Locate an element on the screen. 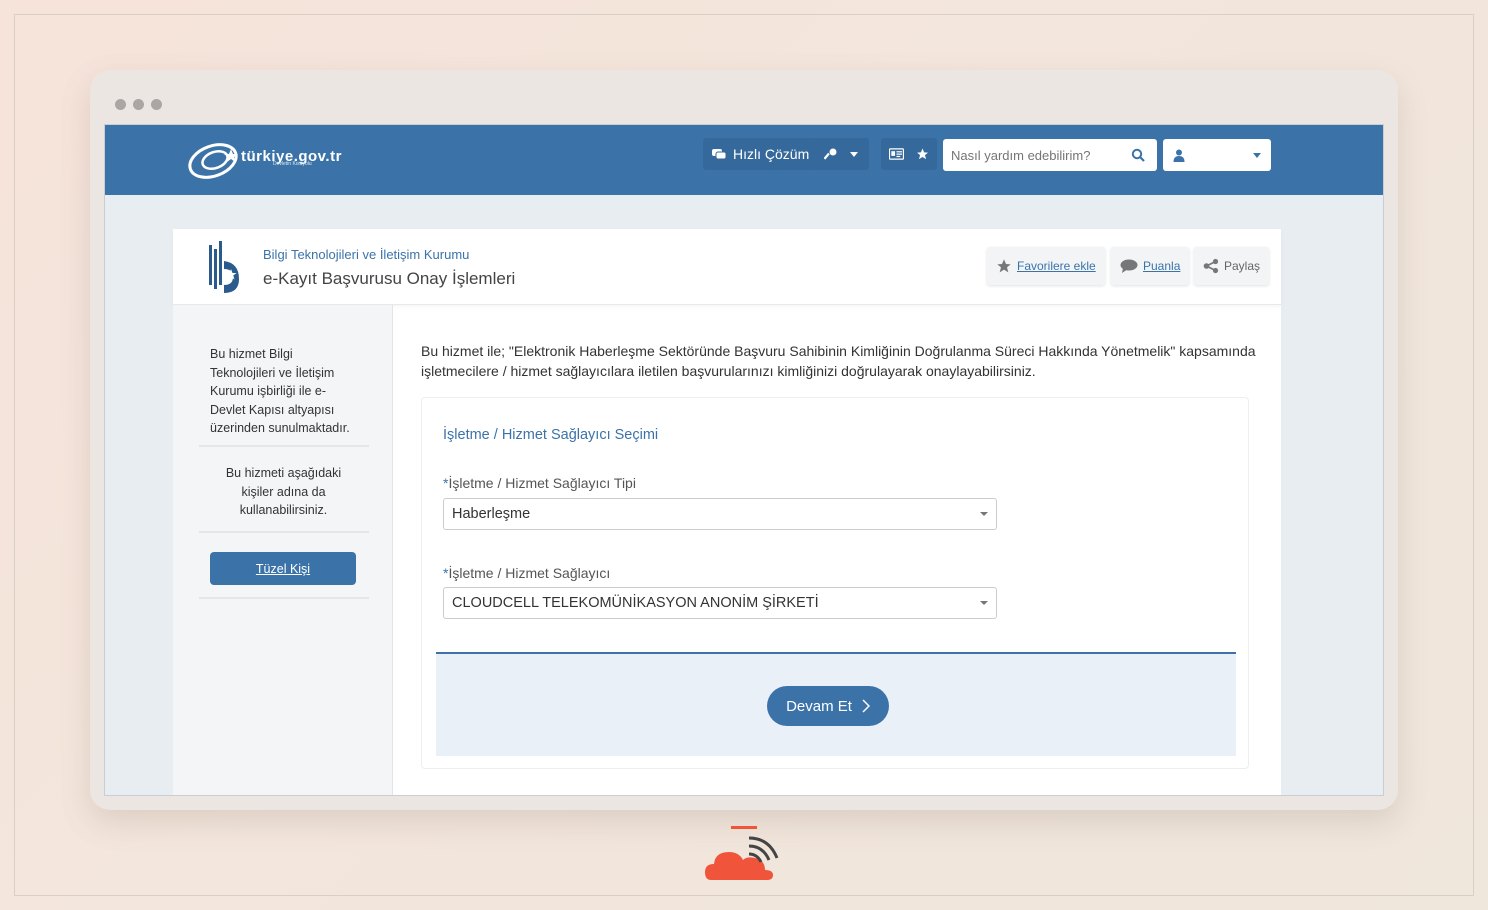 This screenshot has height=910, width=1488. legal-entity-button: Tüzel Kişi is located at coordinates (283, 568).